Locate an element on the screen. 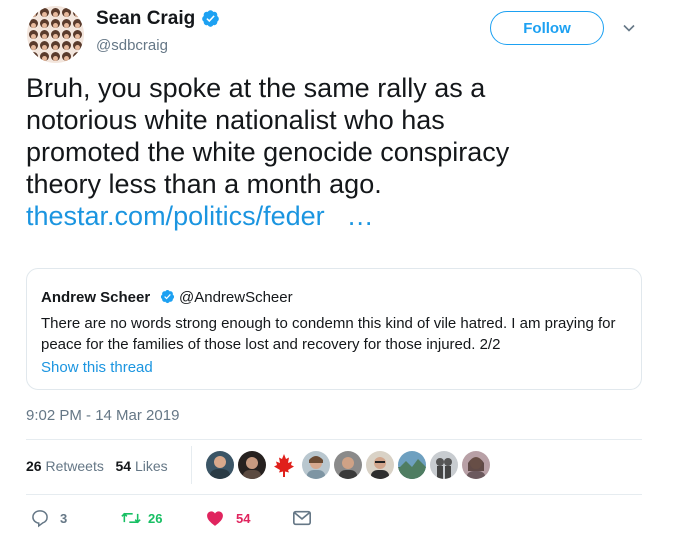  maple-leaf-avatar is located at coordinates (284, 465).